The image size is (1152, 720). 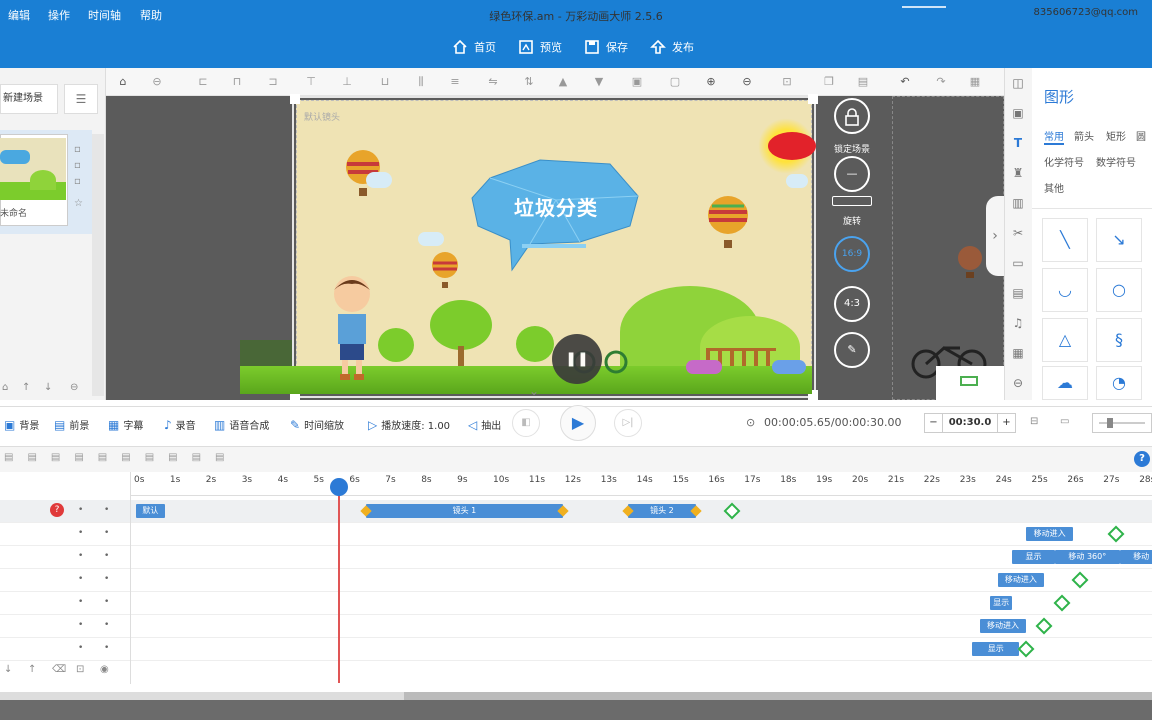 I want to click on tab-circle: 圆, so click(x=1141, y=135).